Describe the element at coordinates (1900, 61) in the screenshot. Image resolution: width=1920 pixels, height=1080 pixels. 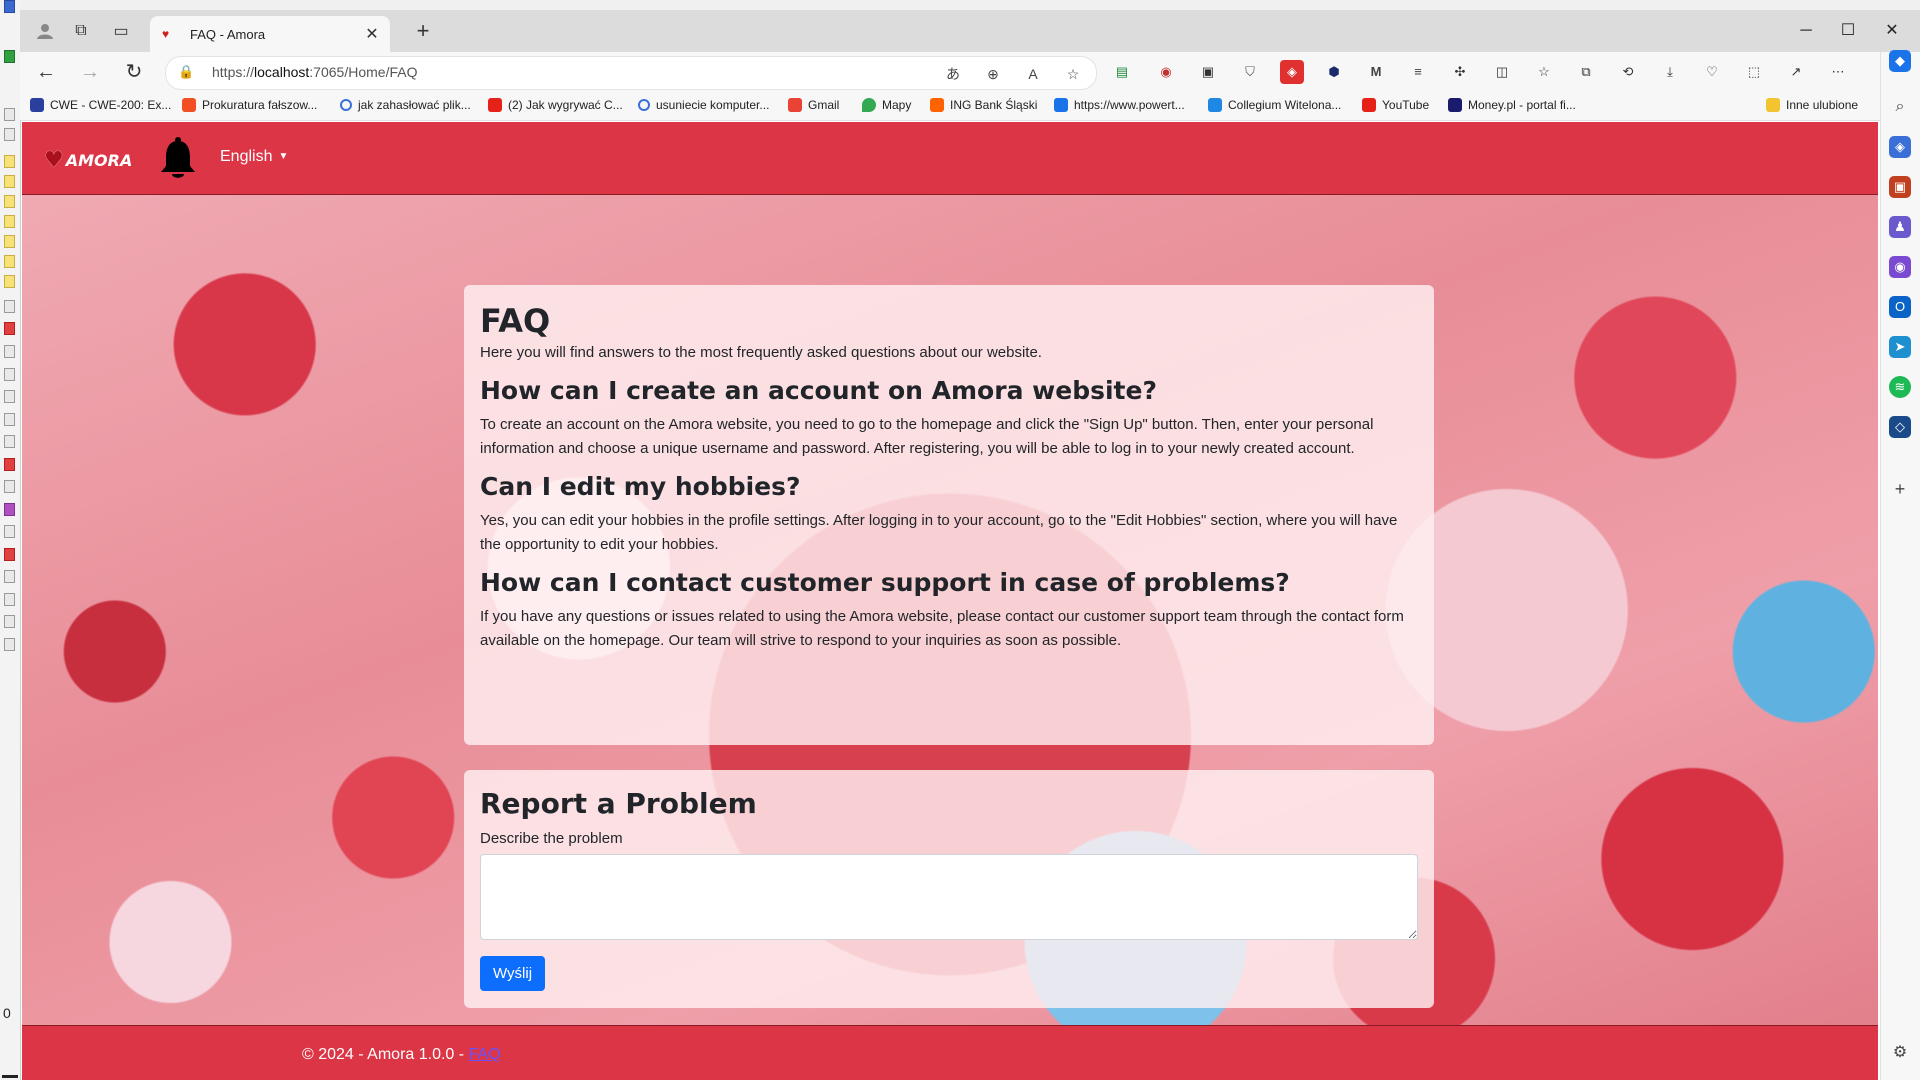
I see `copilot-icon: ◆` at that location.